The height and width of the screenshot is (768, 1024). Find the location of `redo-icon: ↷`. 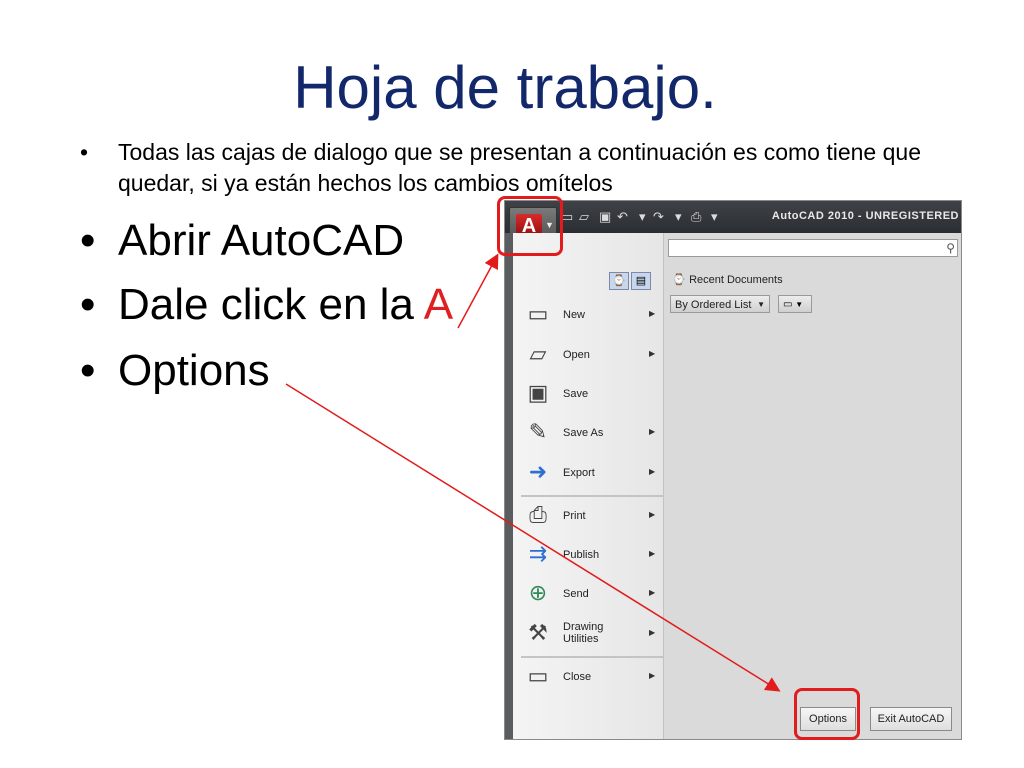

redo-icon: ↷ is located at coordinates (658, 217).